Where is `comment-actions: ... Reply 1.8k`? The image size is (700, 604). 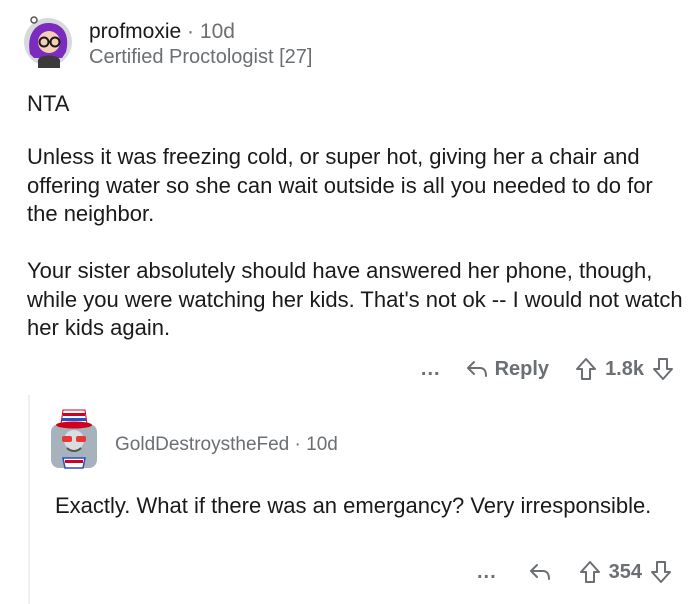
comment-actions: ... Reply 1.8k is located at coordinates (547, 369).